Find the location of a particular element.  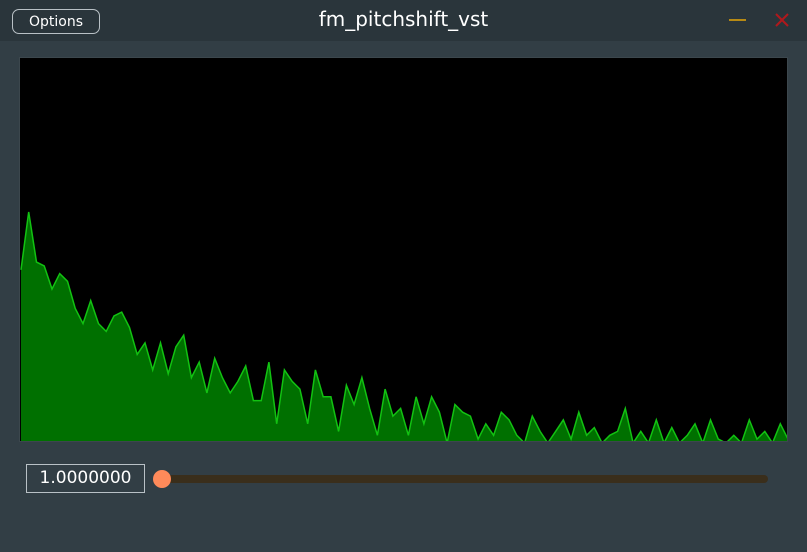

minimize-icon is located at coordinates (738, 20).